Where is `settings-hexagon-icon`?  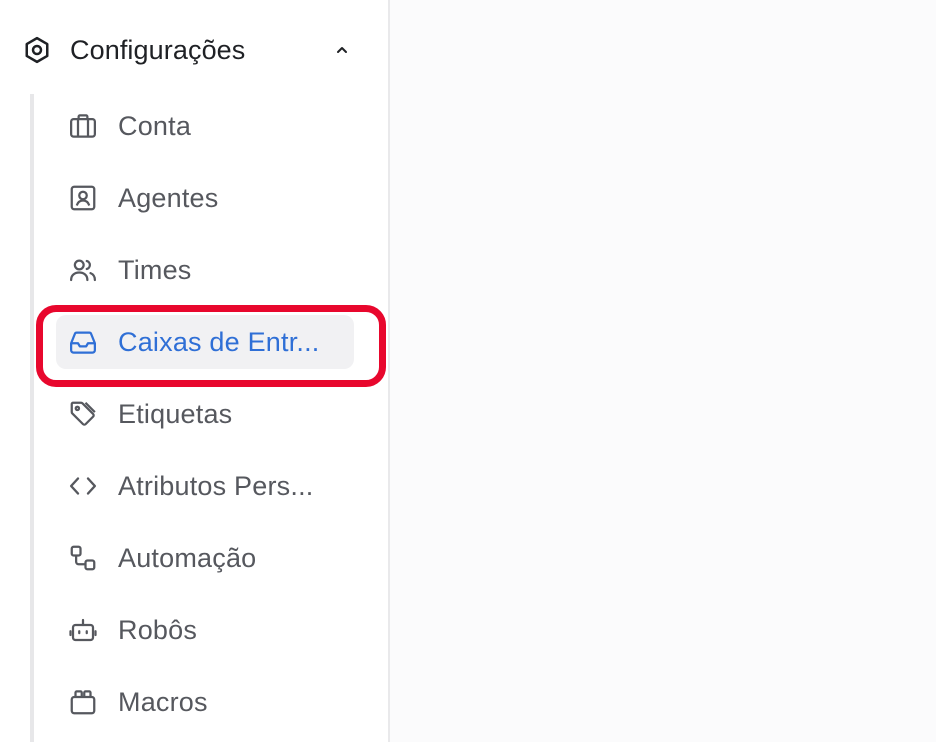
settings-hexagon-icon is located at coordinates (37, 50).